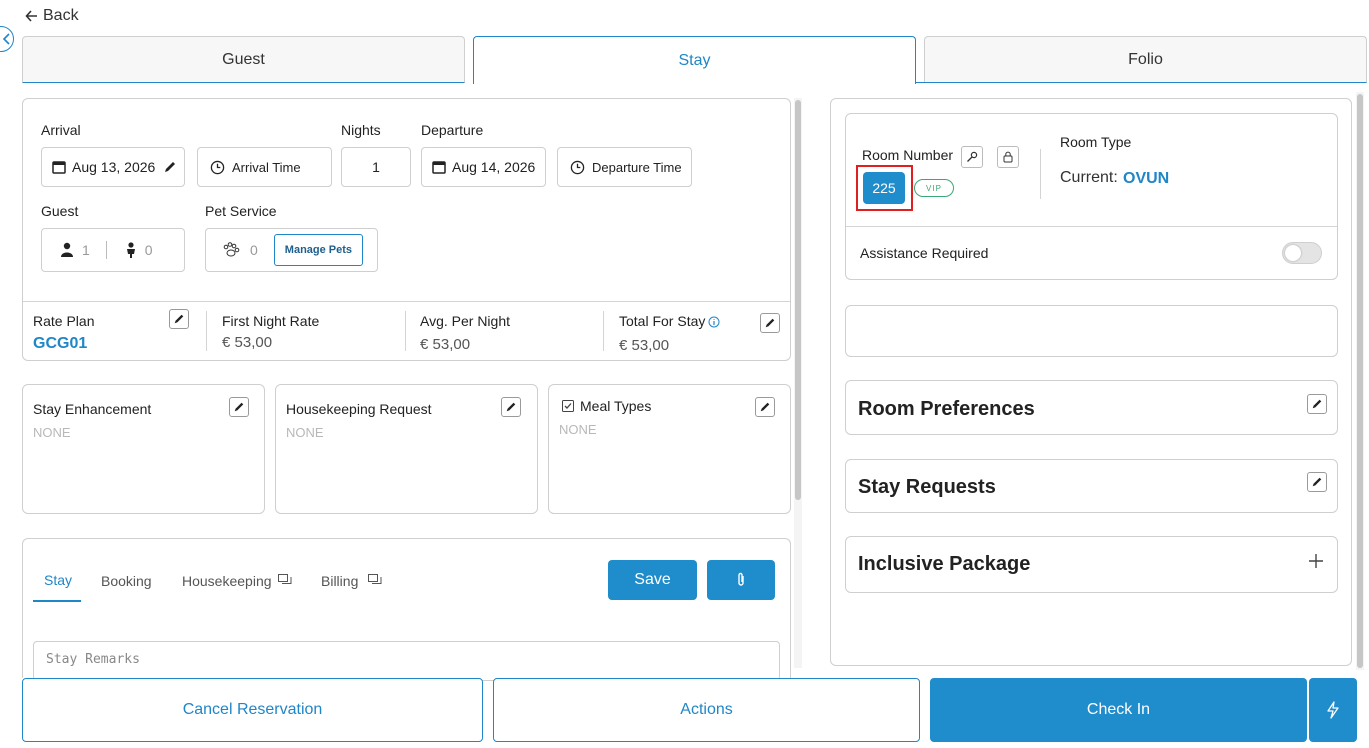 Image resolution: width=1369 pixels, height=748 pixels. Describe the element at coordinates (662, 321) in the screenshot. I see `total-stay-label: Total For Stay` at that location.